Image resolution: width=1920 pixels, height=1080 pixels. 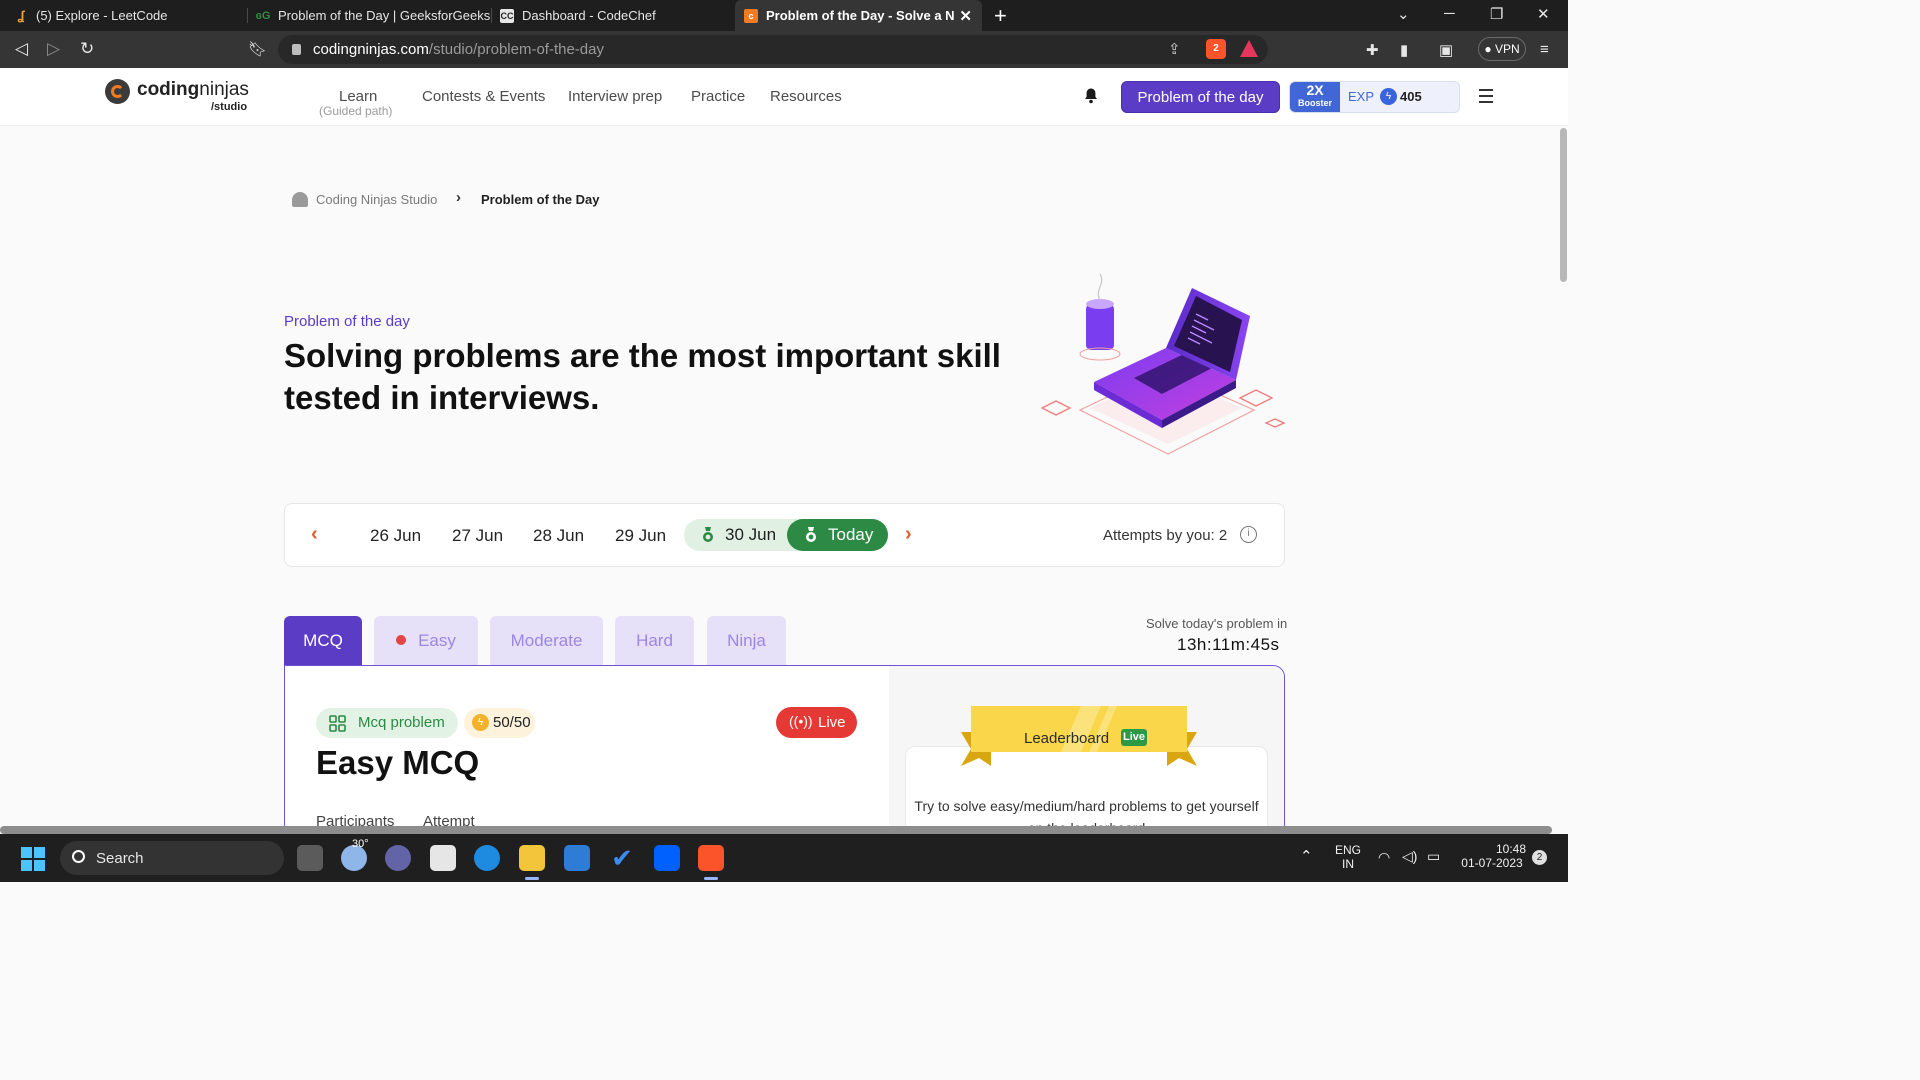 I want to click on hero-kicker: Problem of the day, so click(x=347, y=321).